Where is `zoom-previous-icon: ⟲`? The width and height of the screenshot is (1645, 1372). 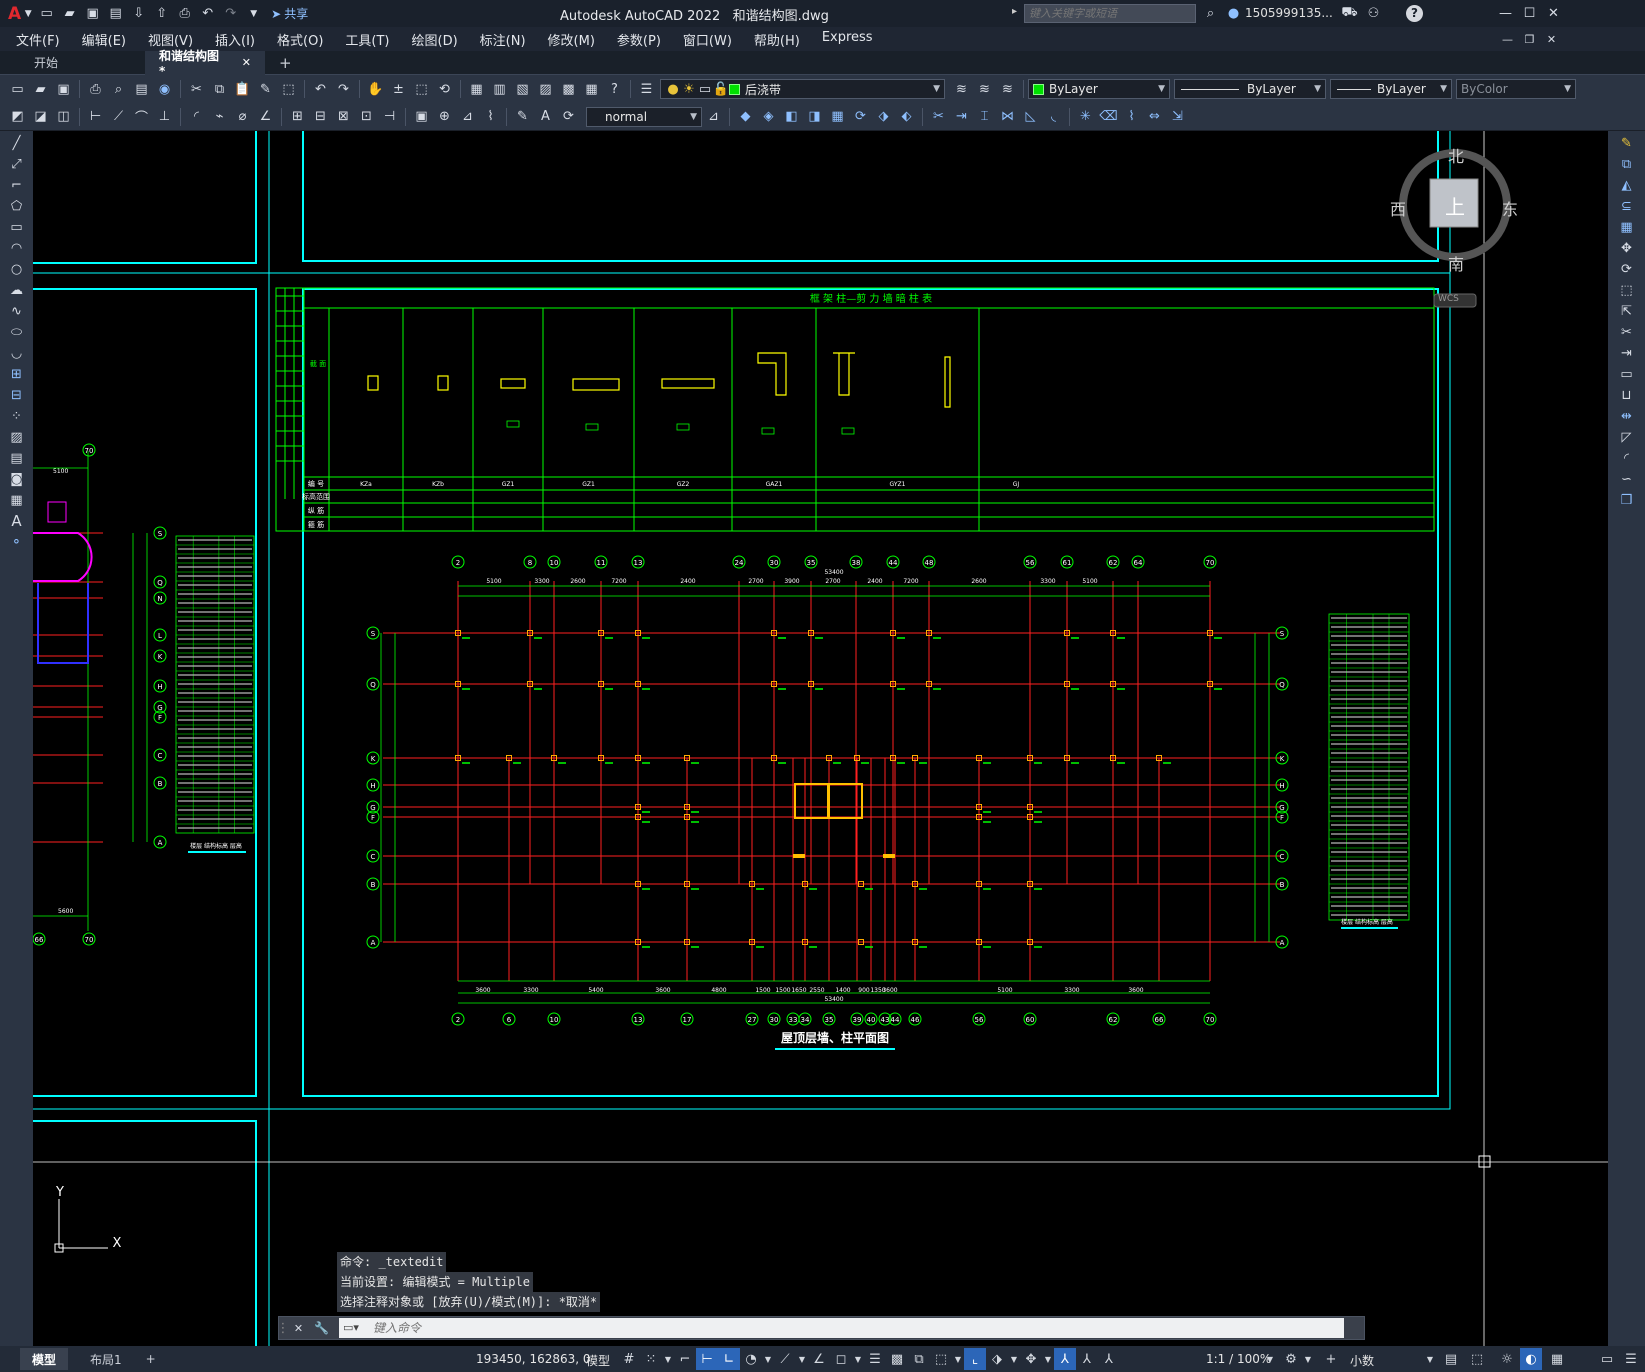
zoom-previous-icon: ⟲ is located at coordinates (444, 89).